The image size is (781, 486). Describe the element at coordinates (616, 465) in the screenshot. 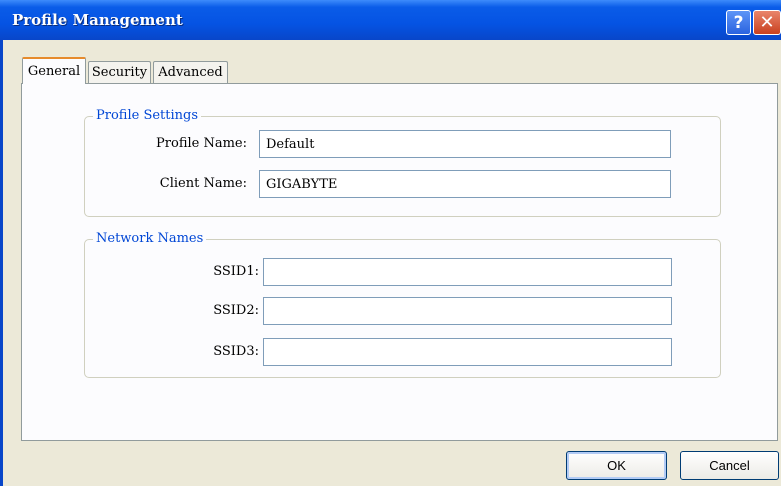

I see `ok-button: OK` at that location.